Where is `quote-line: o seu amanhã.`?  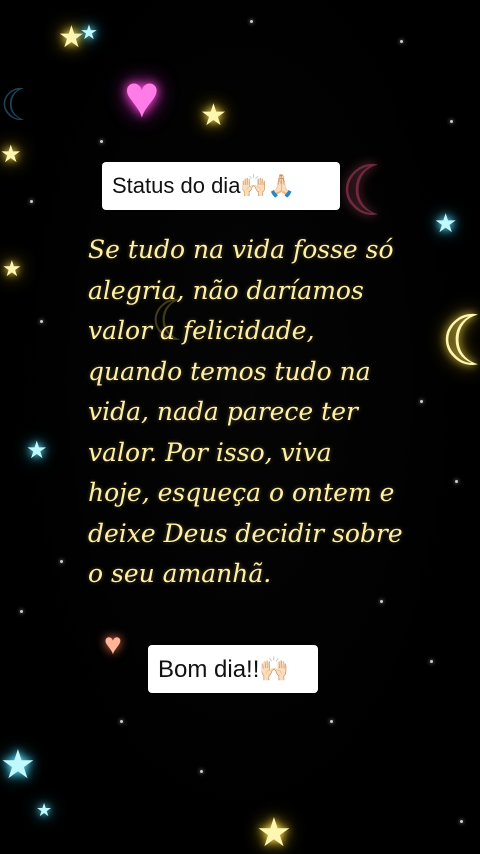
quote-line: o seu amanhã. is located at coordinates (180, 573).